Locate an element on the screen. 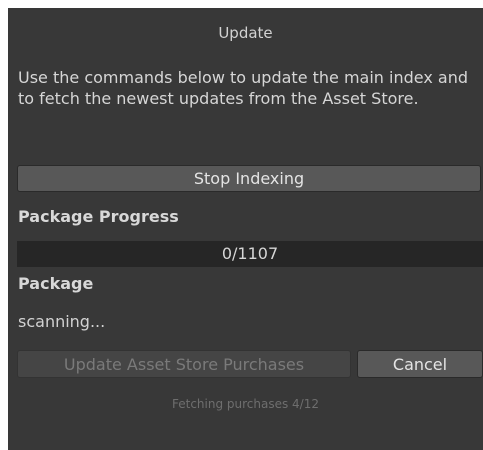 Image resolution: width=483 pixels, height=450 pixels. stop-indexing-button: Stop Indexing is located at coordinates (249, 178).